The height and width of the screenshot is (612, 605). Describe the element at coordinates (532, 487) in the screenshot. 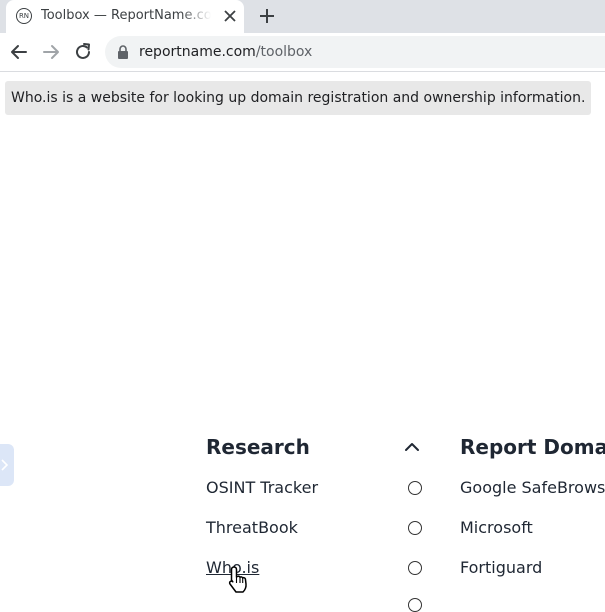

I see `report-option-google-safebrowsing: Google SafeBrows` at that location.